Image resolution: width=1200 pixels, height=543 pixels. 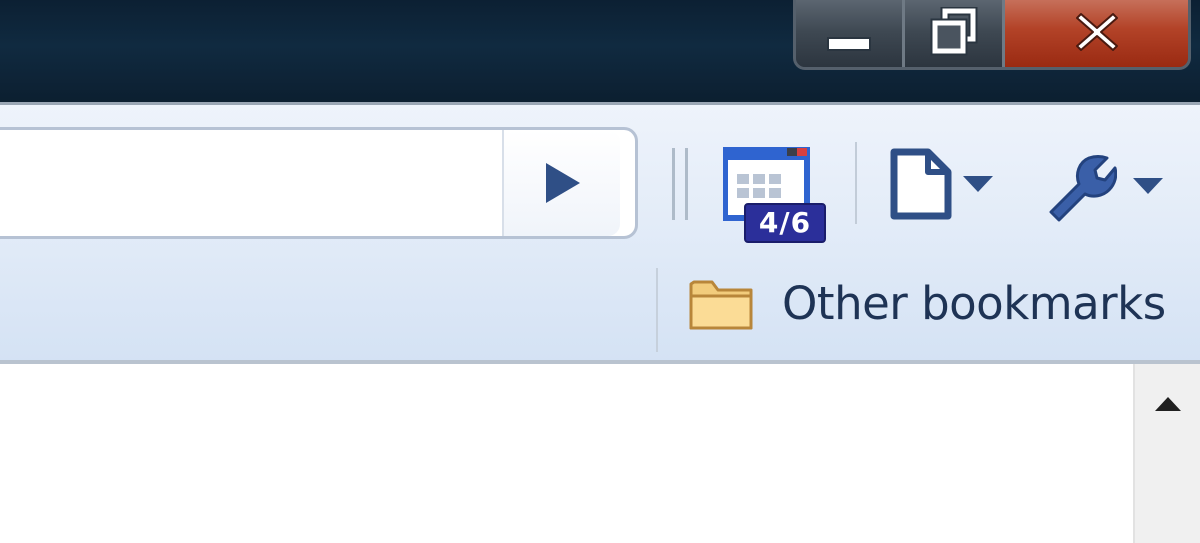 I want to click on scroll-up-button, so click(x=1167, y=404).